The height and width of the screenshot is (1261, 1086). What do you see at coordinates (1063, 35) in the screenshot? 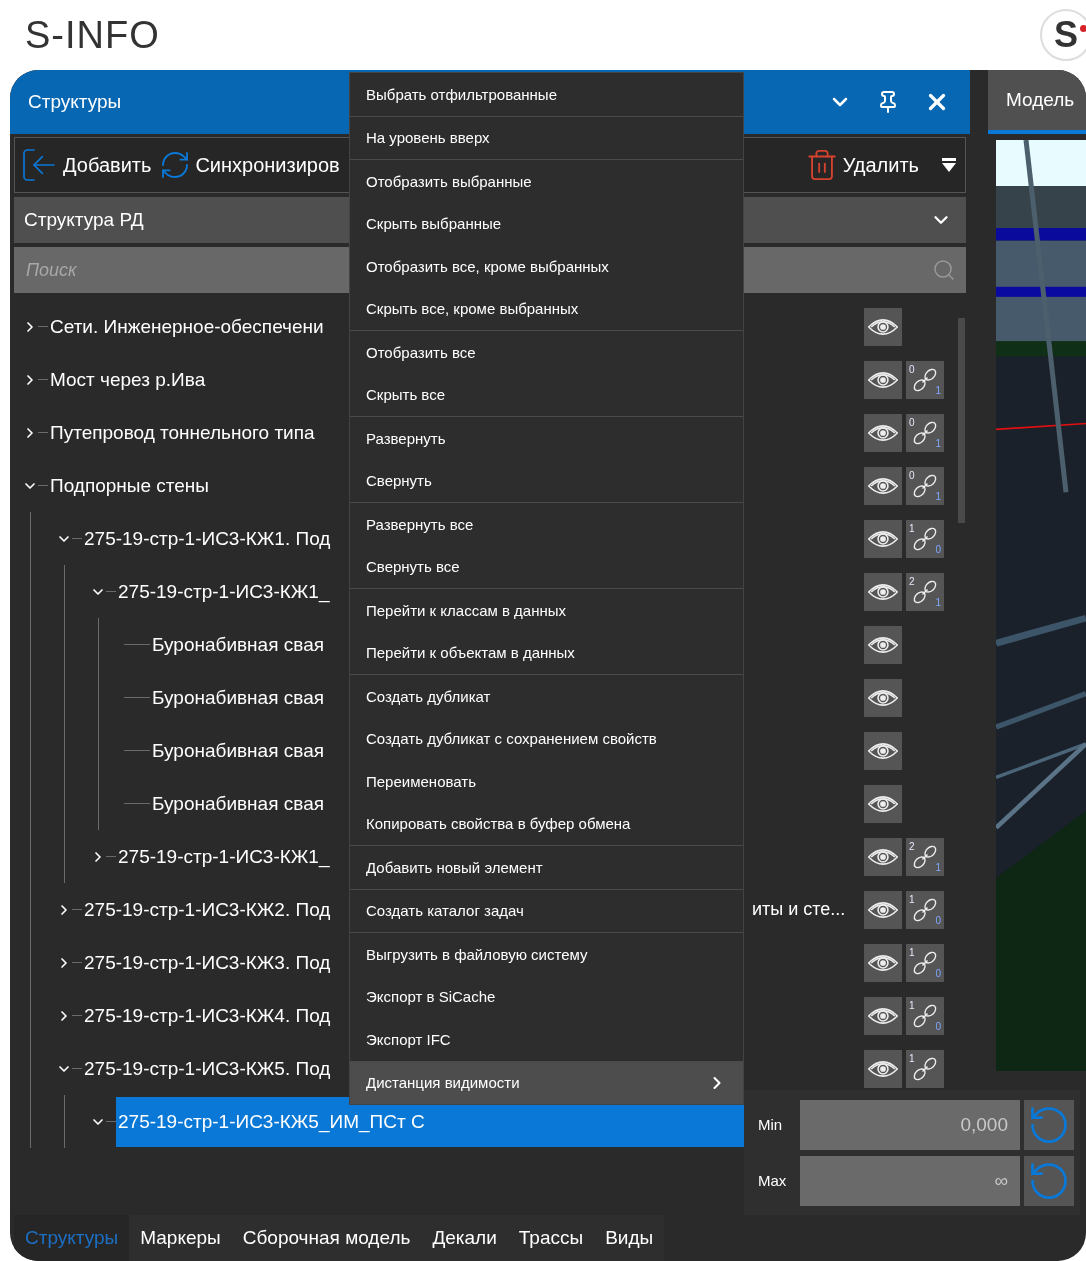
I see `app-logo: S` at bounding box center [1063, 35].